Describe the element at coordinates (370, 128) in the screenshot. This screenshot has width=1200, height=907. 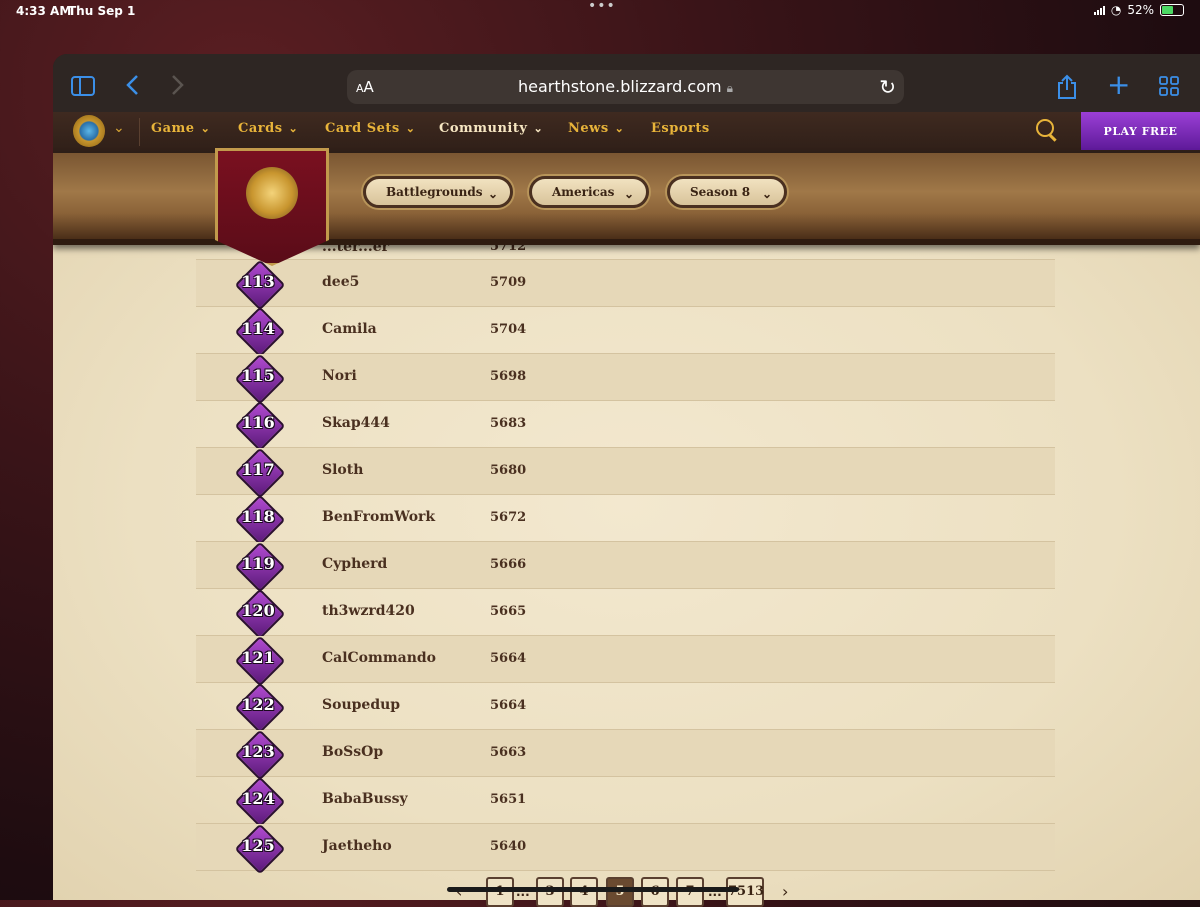
I see `nav-card-sets: Card Sets ⌄` at that location.